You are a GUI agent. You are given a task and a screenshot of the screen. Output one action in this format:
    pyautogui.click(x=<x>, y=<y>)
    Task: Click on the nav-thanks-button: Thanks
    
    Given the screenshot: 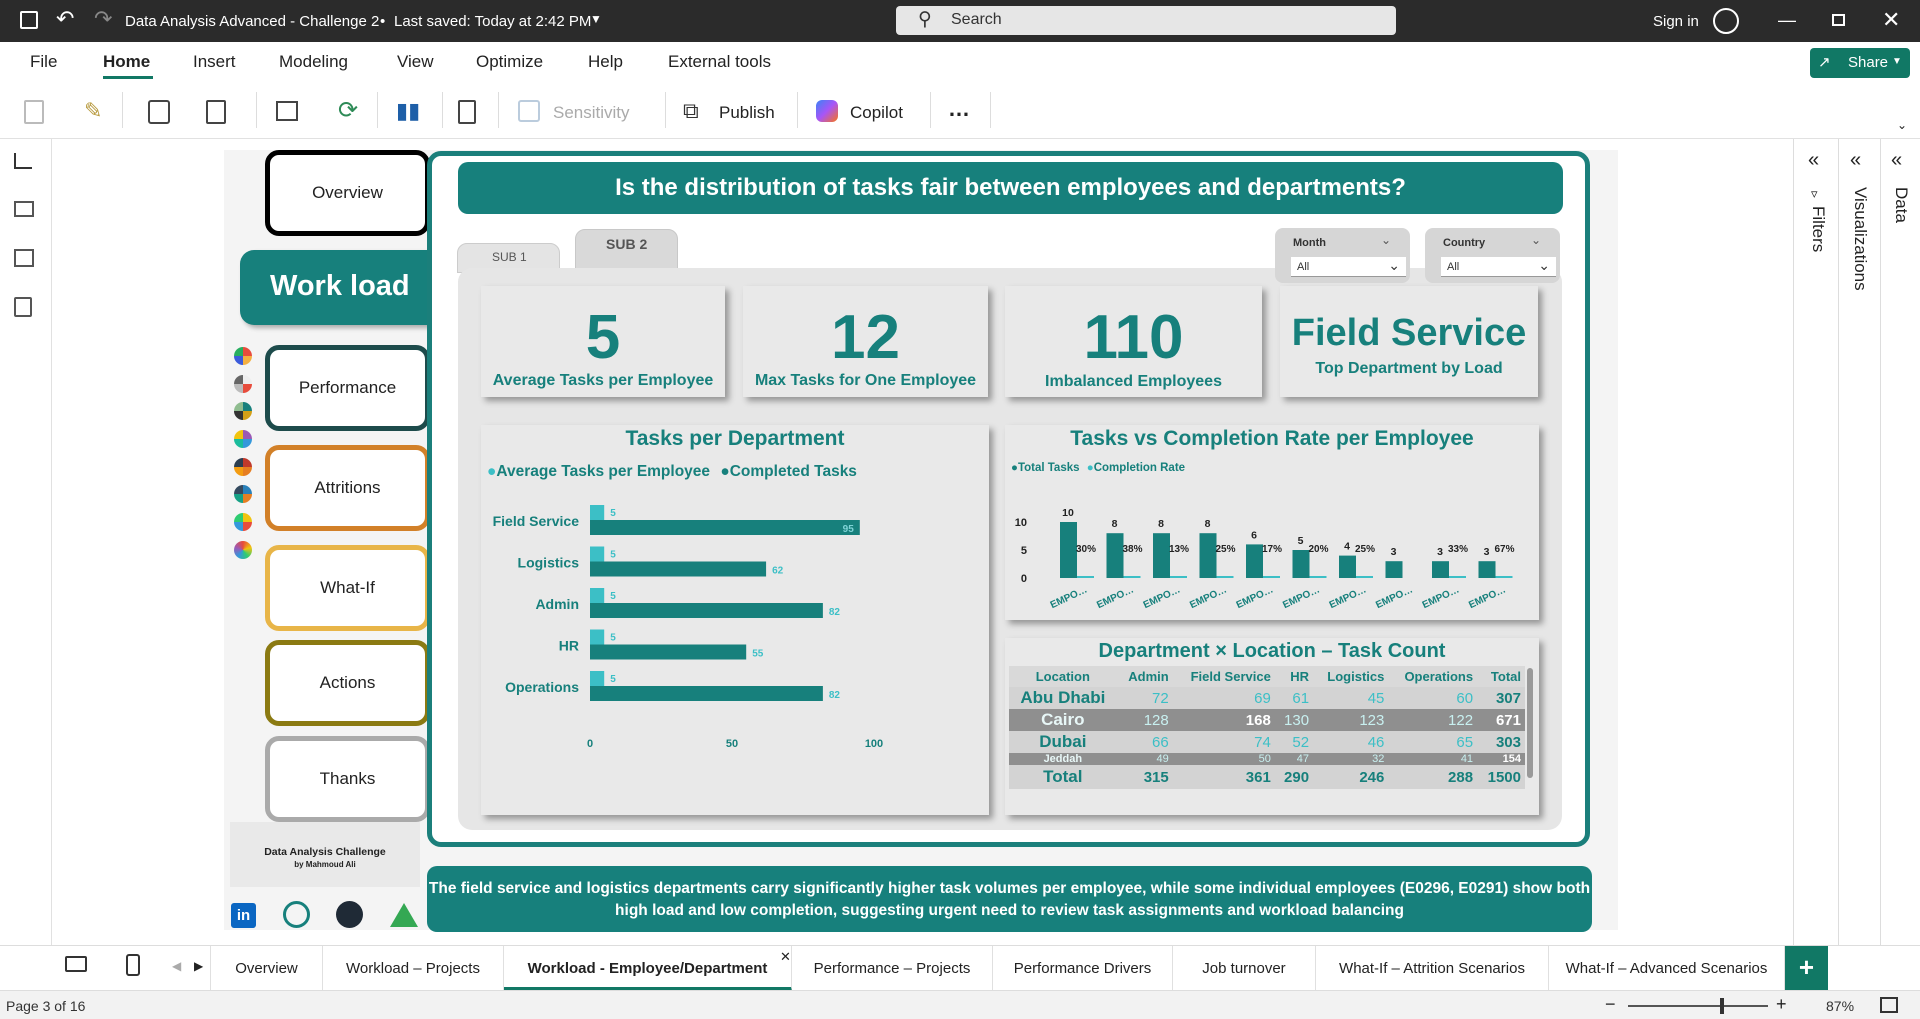 What is the action you would take?
    pyautogui.click(x=347, y=779)
    